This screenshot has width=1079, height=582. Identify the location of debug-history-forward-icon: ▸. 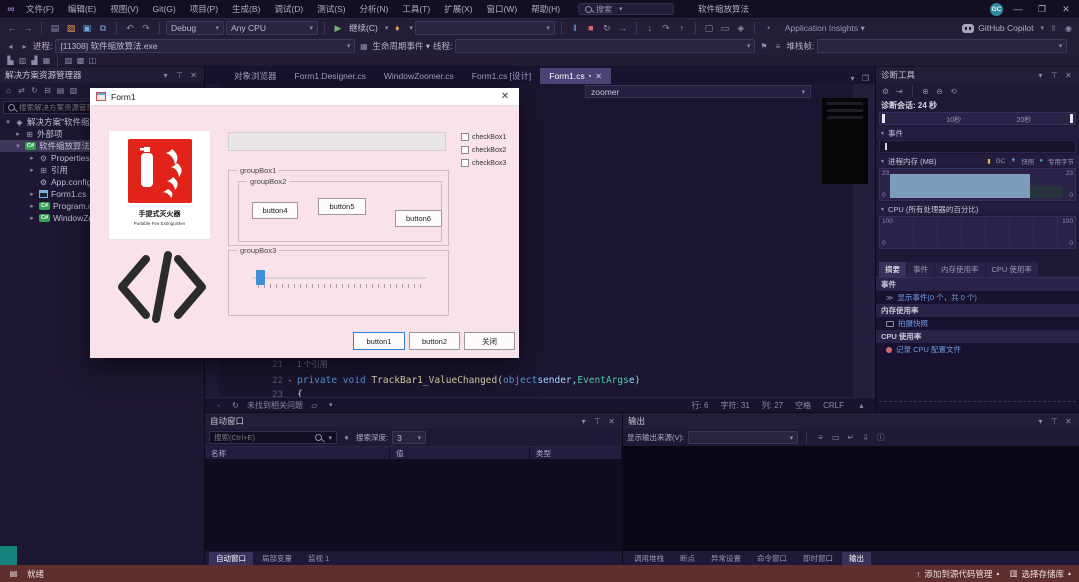
(24, 46).